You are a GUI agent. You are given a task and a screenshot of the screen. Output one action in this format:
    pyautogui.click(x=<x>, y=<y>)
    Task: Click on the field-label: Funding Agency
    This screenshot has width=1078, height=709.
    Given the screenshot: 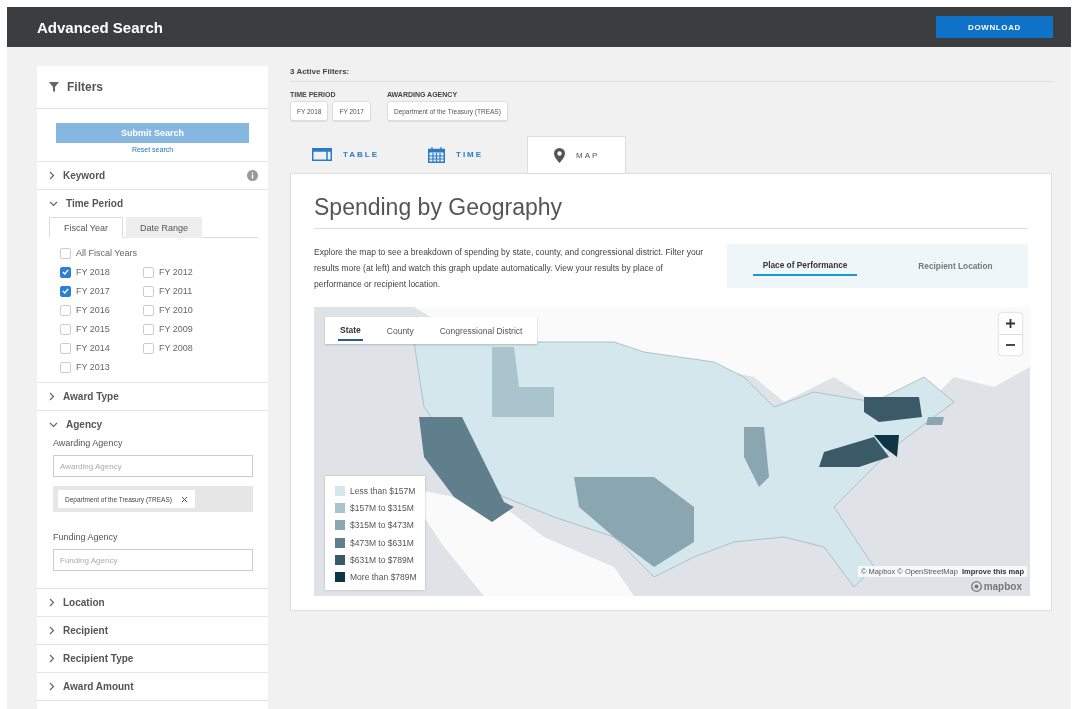 What is the action you would take?
    pyautogui.click(x=86, y=537)
    